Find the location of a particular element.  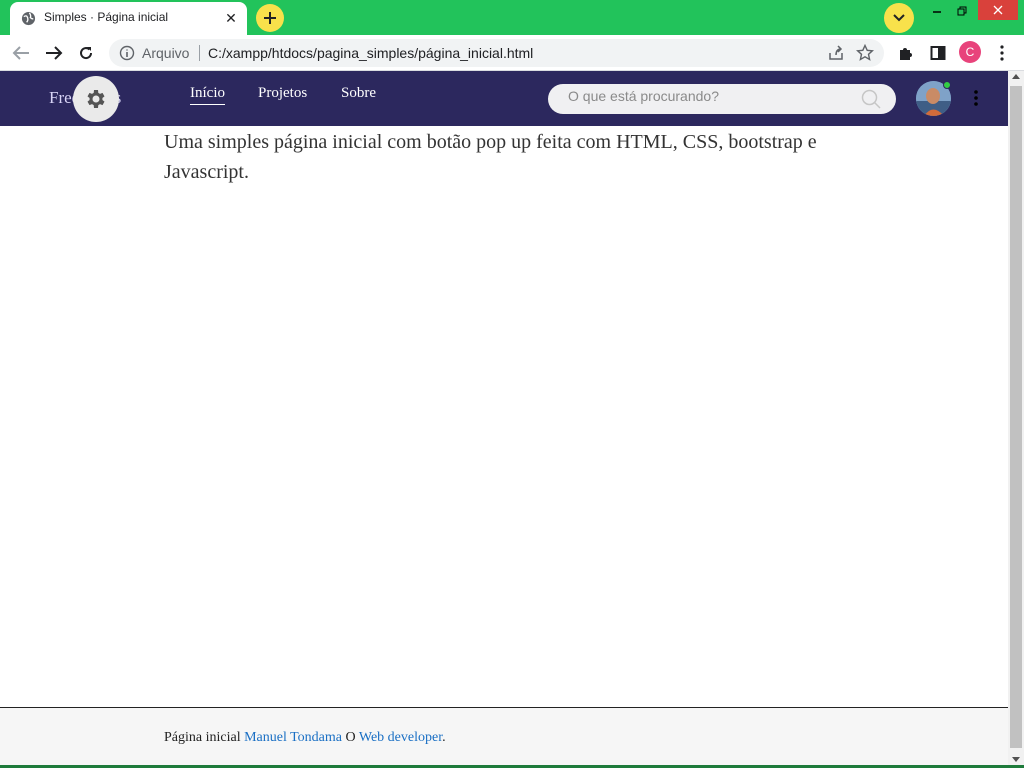

back-button is located at coordinates (21, 53).